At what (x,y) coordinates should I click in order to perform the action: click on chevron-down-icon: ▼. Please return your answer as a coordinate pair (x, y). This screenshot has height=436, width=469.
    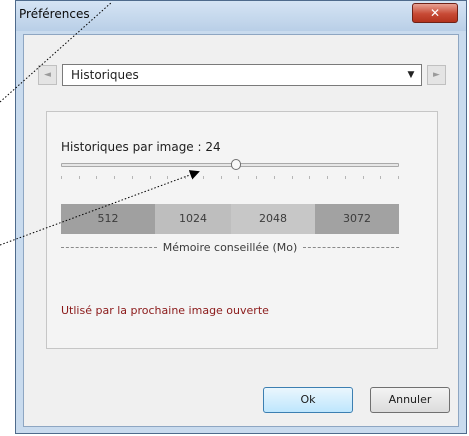
    Looking at the image, I should click on (411, 75).